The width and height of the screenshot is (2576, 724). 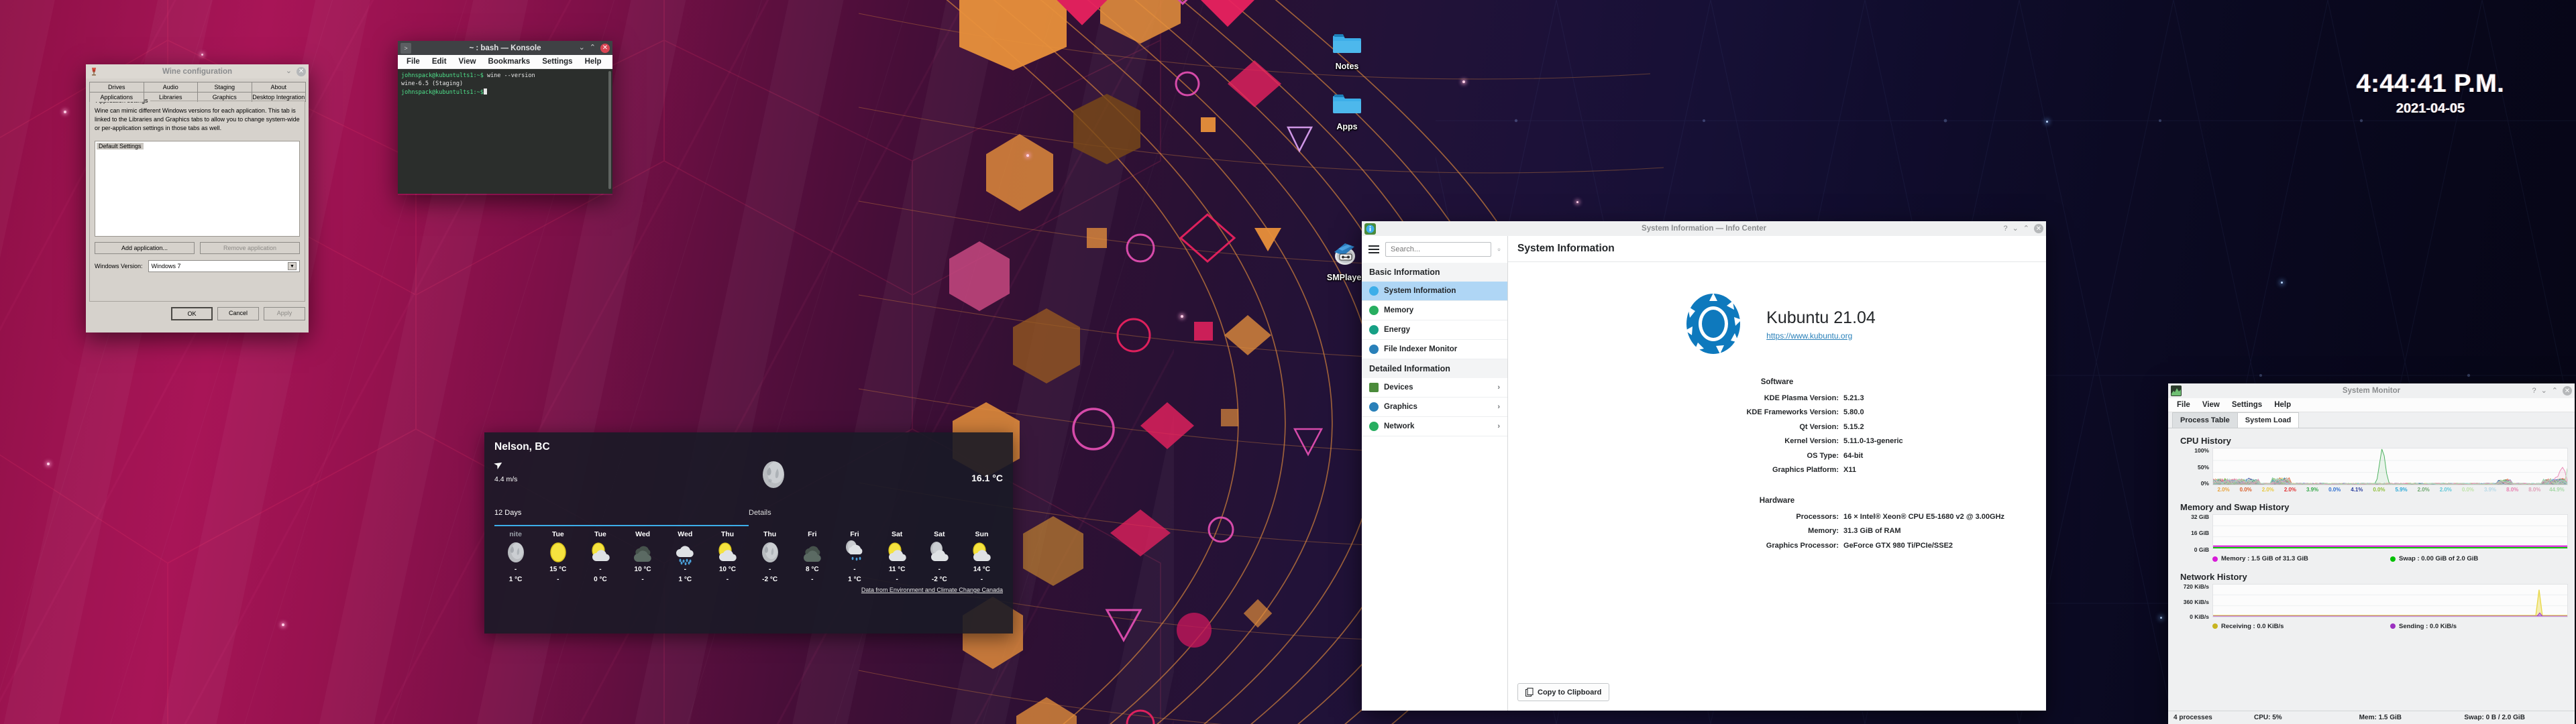 What do you see at coordinates (224, 87) in the screenshot?
I see `tab-staging: Staging` at bounding box center [224, 87].